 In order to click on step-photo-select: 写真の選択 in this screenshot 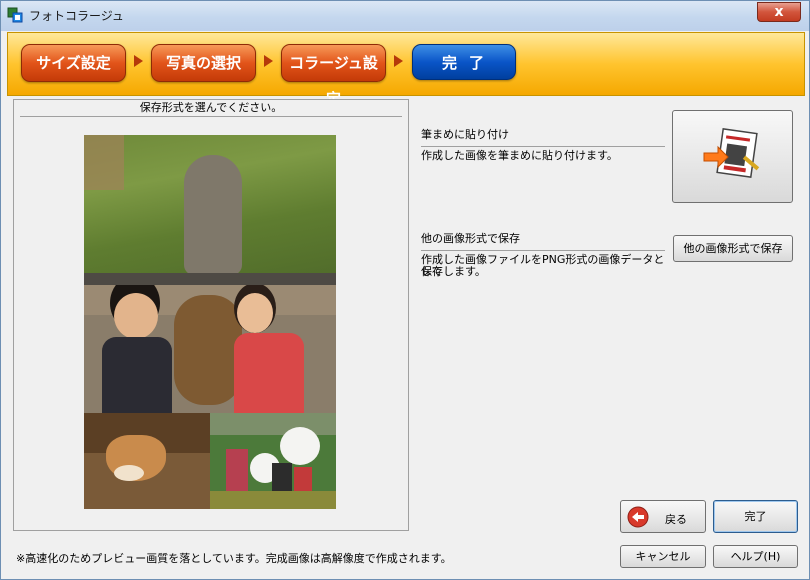, I will do `click(203, 63)`.